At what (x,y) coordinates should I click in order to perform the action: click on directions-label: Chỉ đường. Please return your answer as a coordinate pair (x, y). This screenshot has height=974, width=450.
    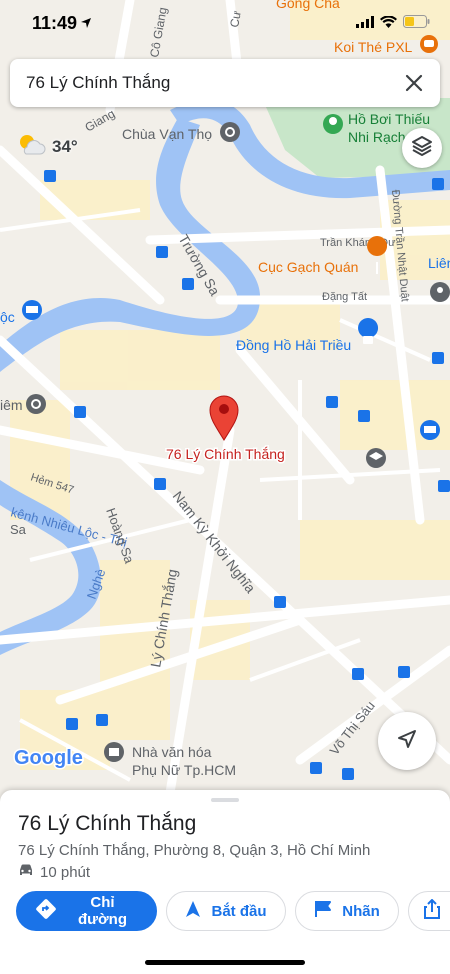
    Looking at the image, I should click on (102, 911).